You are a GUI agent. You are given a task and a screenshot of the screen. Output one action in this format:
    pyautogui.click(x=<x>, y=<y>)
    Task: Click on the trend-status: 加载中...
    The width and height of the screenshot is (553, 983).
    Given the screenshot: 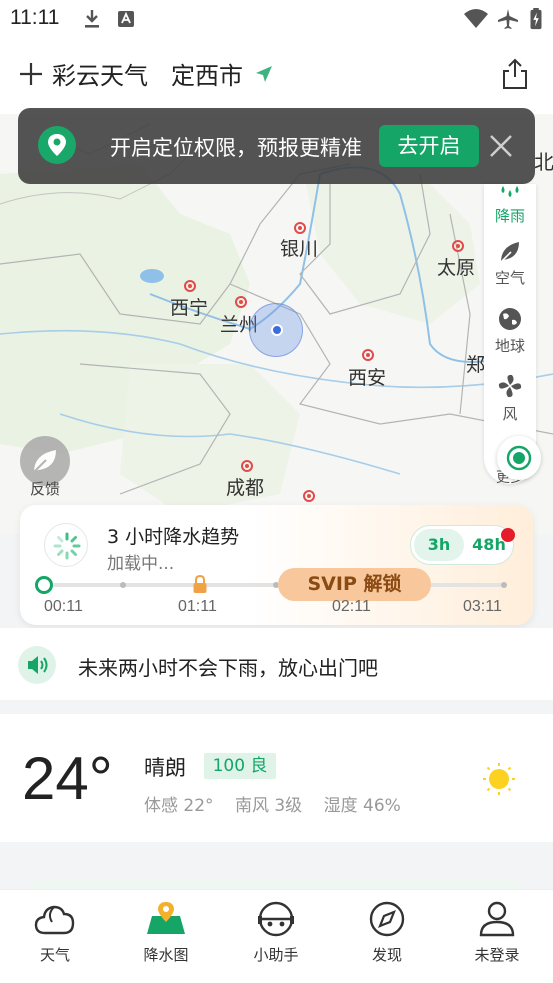 What is the action you would take?
    pyautogui.click(x=141, y=564)
    